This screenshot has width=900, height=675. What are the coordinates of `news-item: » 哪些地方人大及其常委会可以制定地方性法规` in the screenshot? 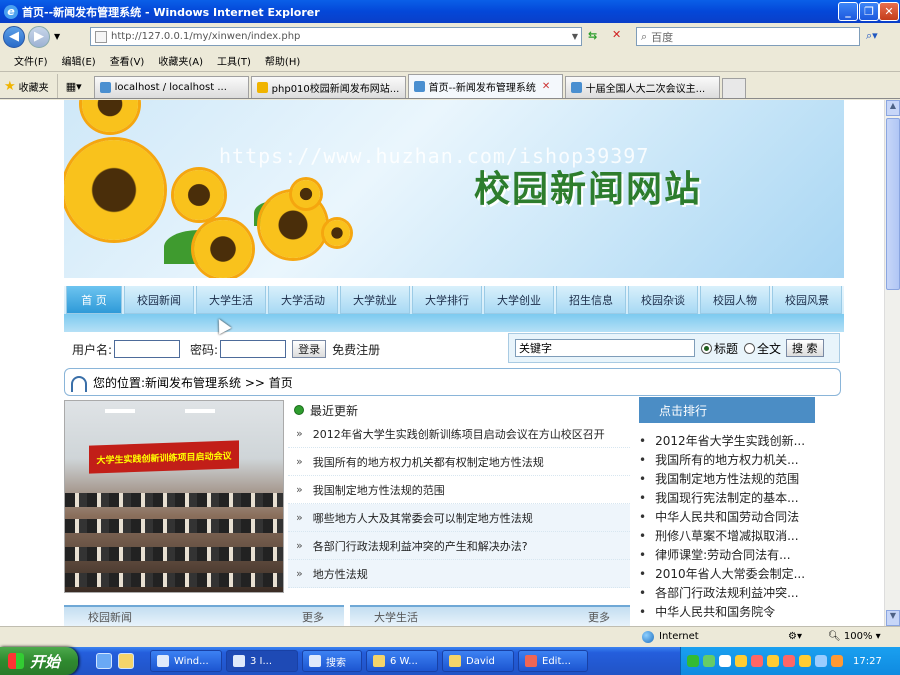 It's located at (459, 518).